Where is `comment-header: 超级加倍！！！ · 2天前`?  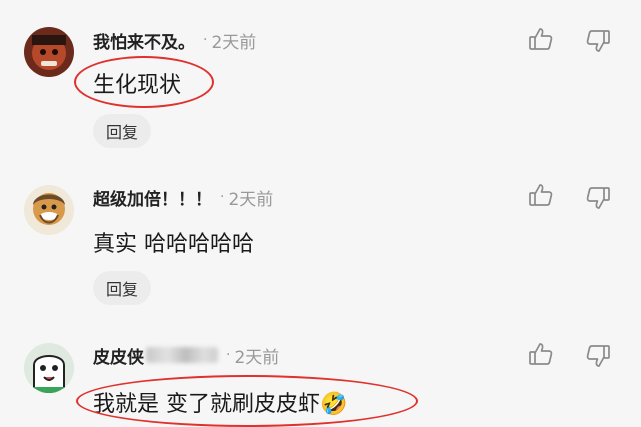
comment-header: 超级加倍！！！ · 2天前 is located at coordinates (183, 197).